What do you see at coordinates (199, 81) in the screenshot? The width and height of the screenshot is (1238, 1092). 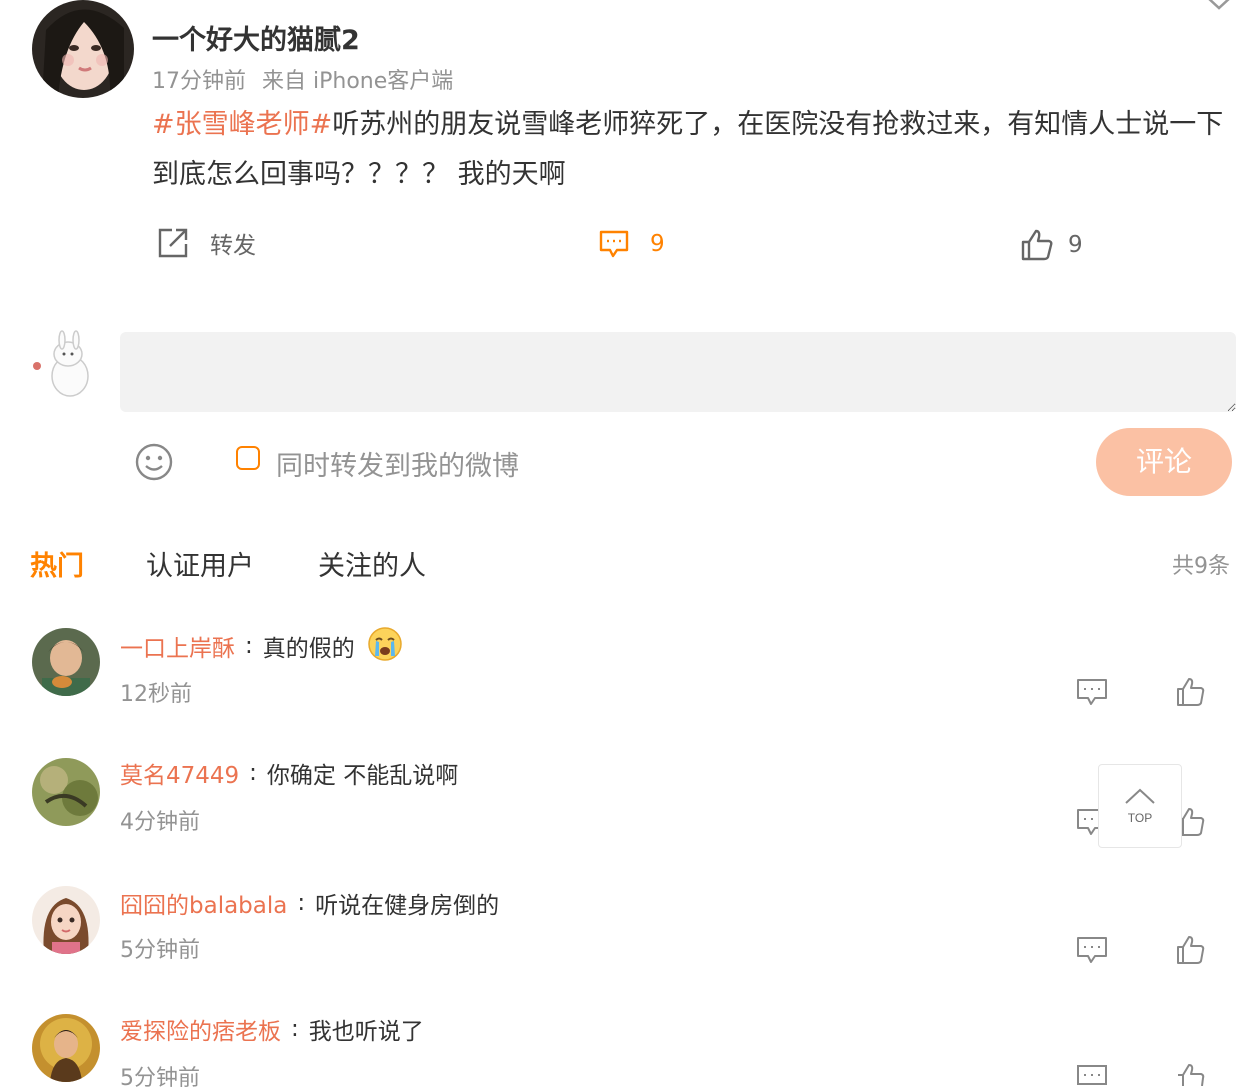 I see `post-time: 17分钟前` at bounding box center [199, 81].